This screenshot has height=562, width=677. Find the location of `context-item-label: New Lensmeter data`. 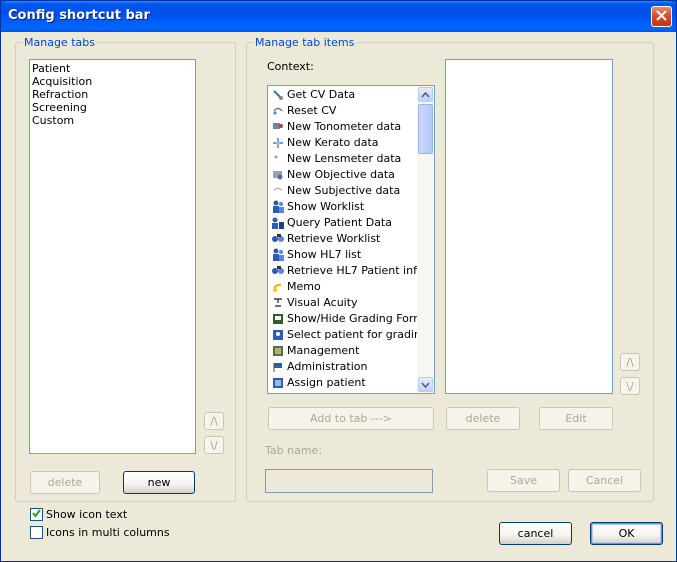

context-item-label: New Lensmeter data is located at coordinates (344, 158).